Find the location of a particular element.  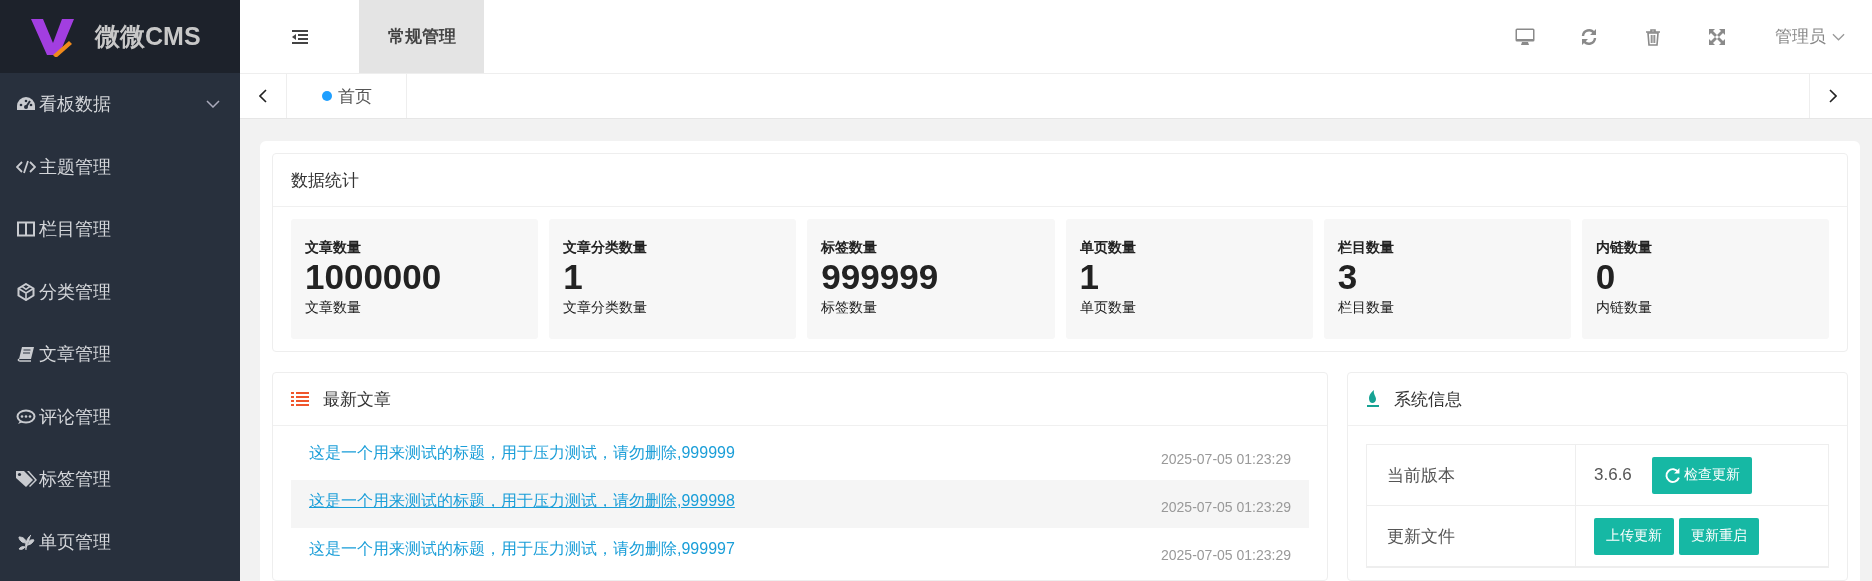

logo-icon is located at coordinates (54, 36).